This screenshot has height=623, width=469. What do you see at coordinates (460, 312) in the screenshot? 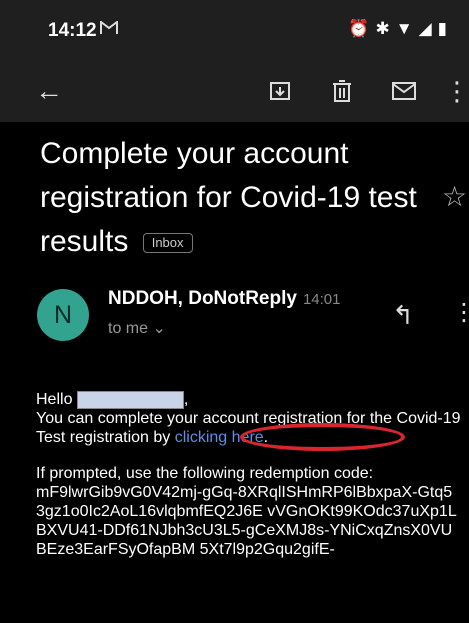
I see `message-more-icon: ⋮` at bounding box center [460, 312].